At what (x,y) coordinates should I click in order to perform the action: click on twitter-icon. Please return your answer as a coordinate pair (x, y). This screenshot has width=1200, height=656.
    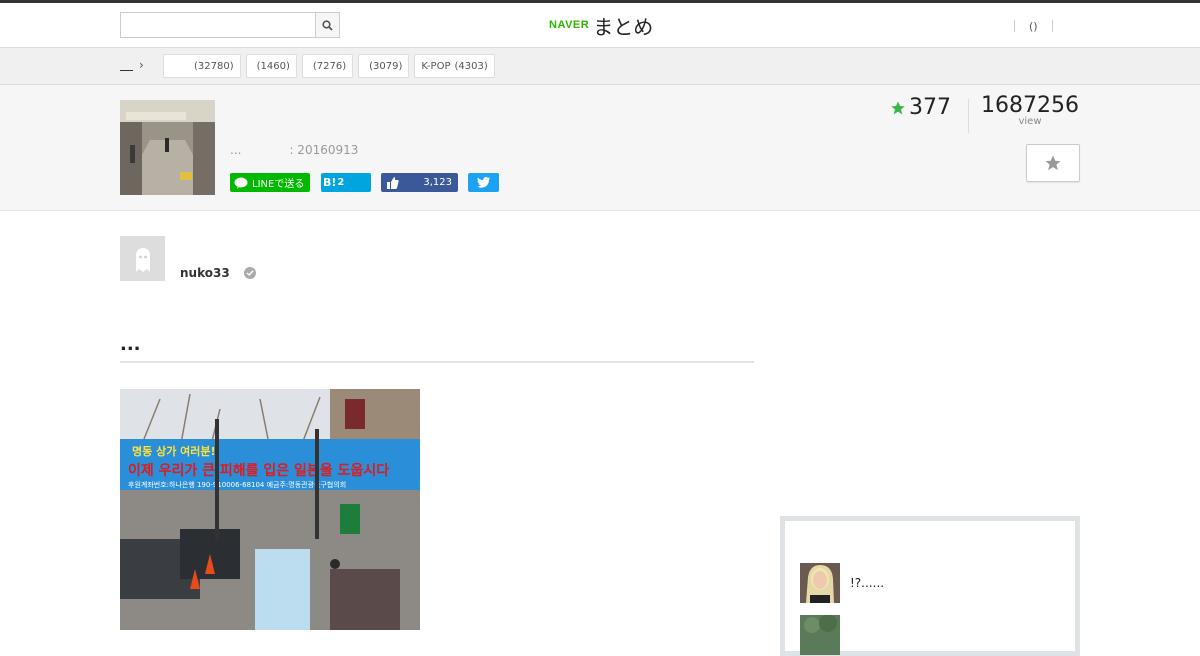
    Looking at the image, I should click on (483, 182).